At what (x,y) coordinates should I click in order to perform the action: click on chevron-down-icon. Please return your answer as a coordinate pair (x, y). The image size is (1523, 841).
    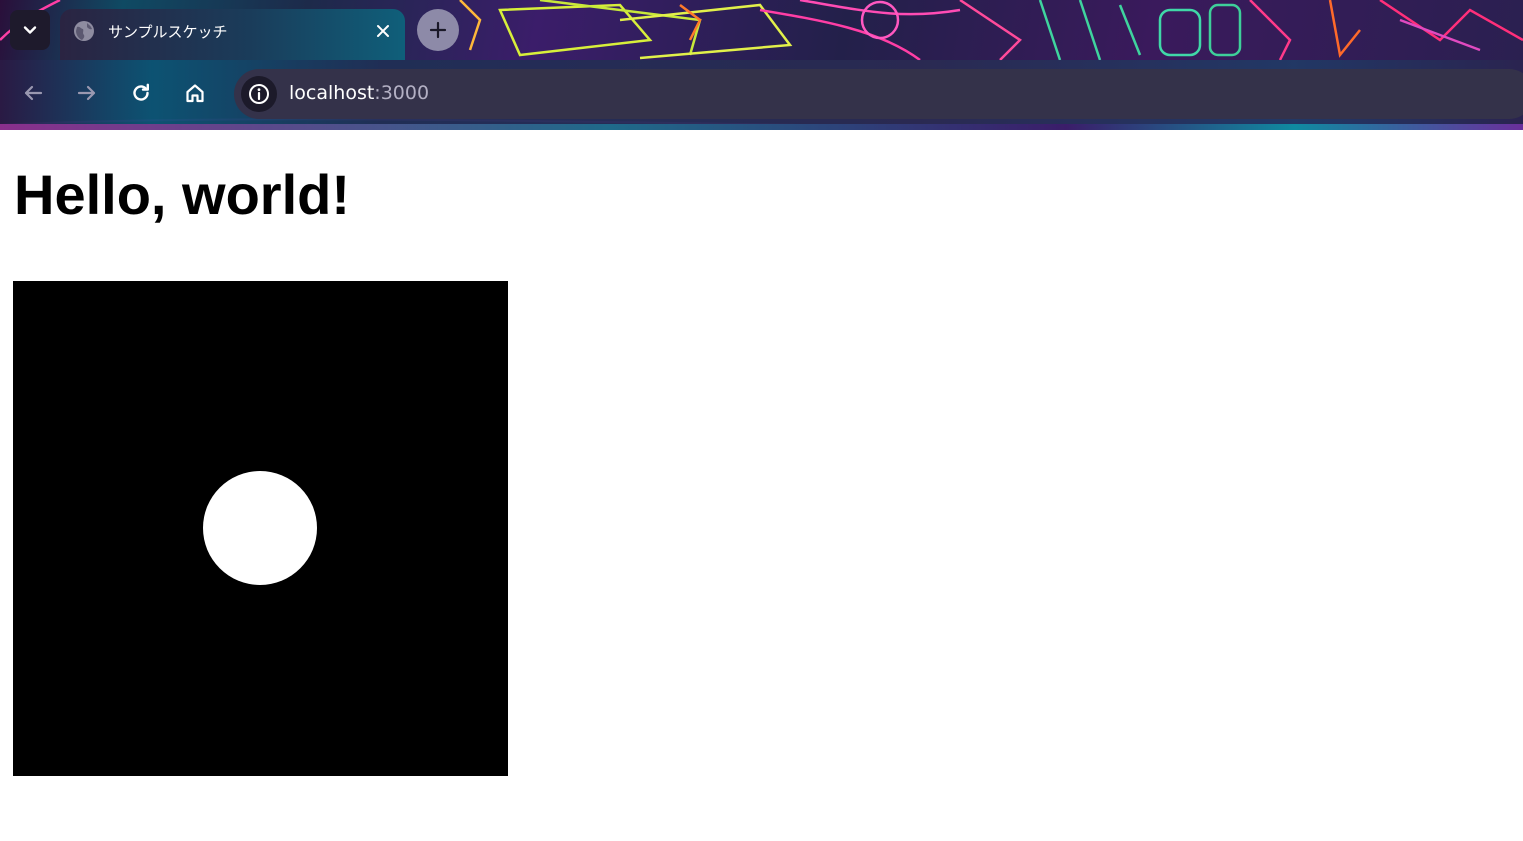
    Looking at the image, I should click on (30, 30).